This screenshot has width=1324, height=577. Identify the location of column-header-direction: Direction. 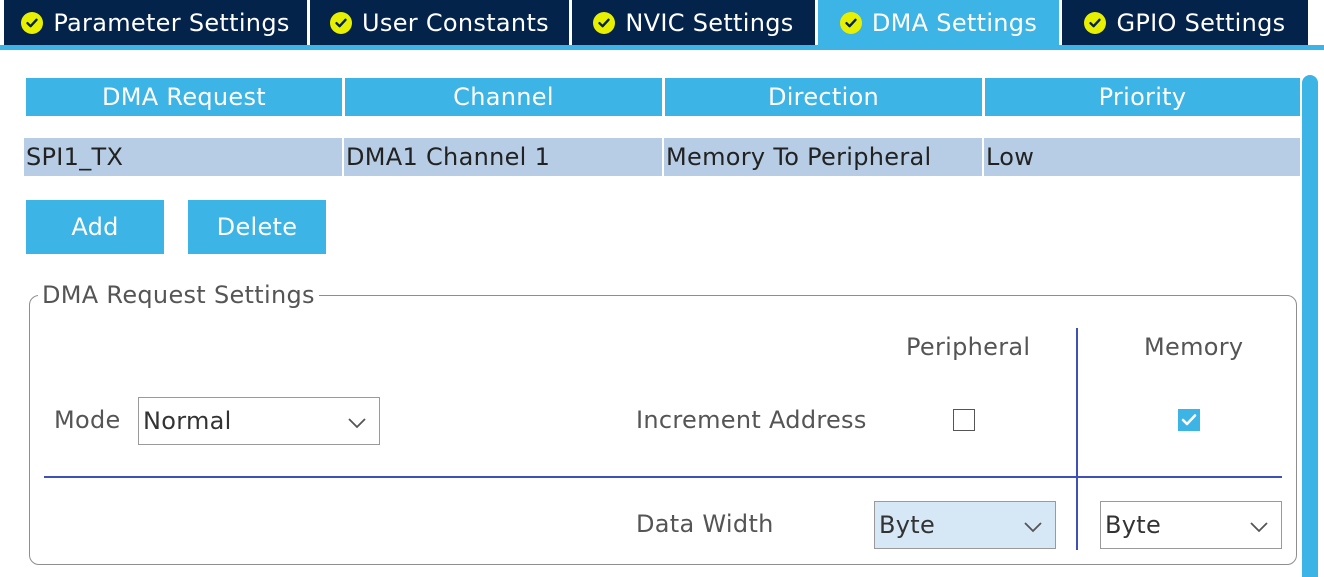
(823, 97).